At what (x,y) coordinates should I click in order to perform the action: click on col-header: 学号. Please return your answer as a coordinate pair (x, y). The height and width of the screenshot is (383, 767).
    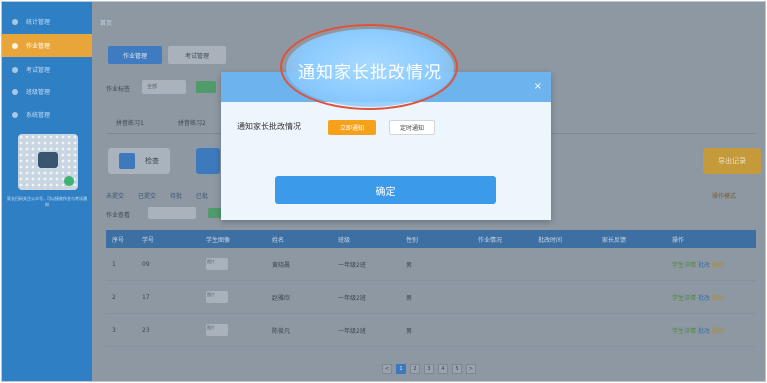
    Looking at the image, I should click on (148, 240).